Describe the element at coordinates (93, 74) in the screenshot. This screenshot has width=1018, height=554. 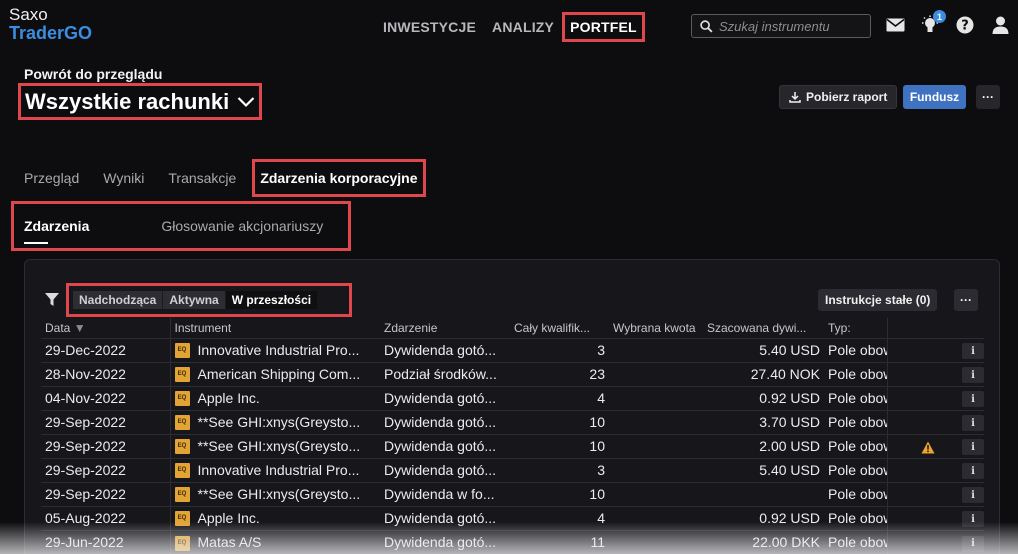
I see `back-to-overview-link: Powrót do przeglądu` at that location.